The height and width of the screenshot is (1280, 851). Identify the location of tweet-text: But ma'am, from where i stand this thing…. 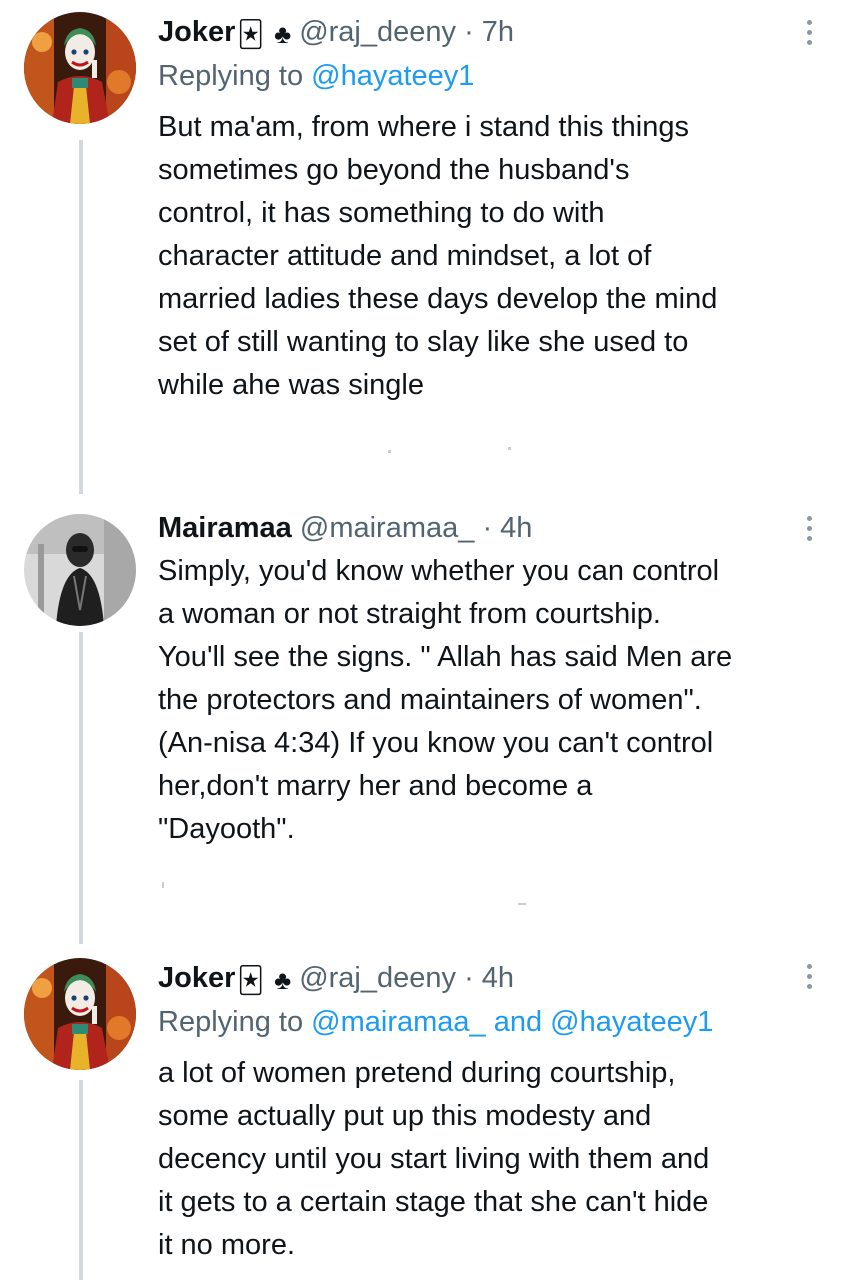
(438, 256).